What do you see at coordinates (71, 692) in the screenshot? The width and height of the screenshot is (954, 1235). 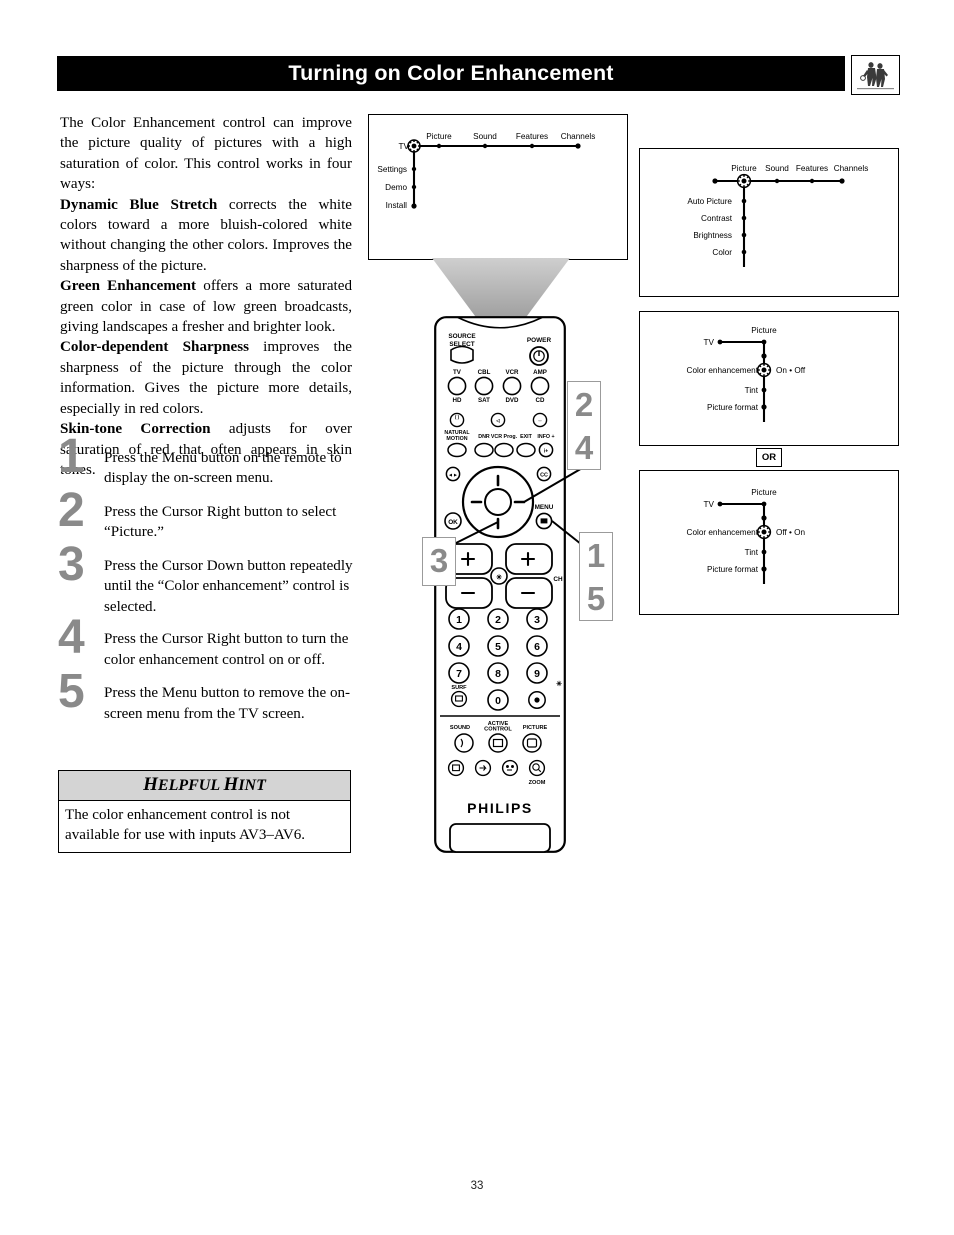 I see `step-number: 5` at bounding box center [71, 692].